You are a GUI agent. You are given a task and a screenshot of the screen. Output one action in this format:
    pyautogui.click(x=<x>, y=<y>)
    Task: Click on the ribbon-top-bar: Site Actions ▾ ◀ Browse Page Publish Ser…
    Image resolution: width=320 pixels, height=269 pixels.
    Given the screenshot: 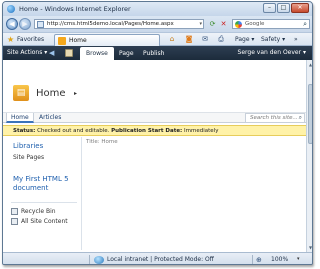 What is the action you would take?
    pyautogui.click(x=157, y=53)
    